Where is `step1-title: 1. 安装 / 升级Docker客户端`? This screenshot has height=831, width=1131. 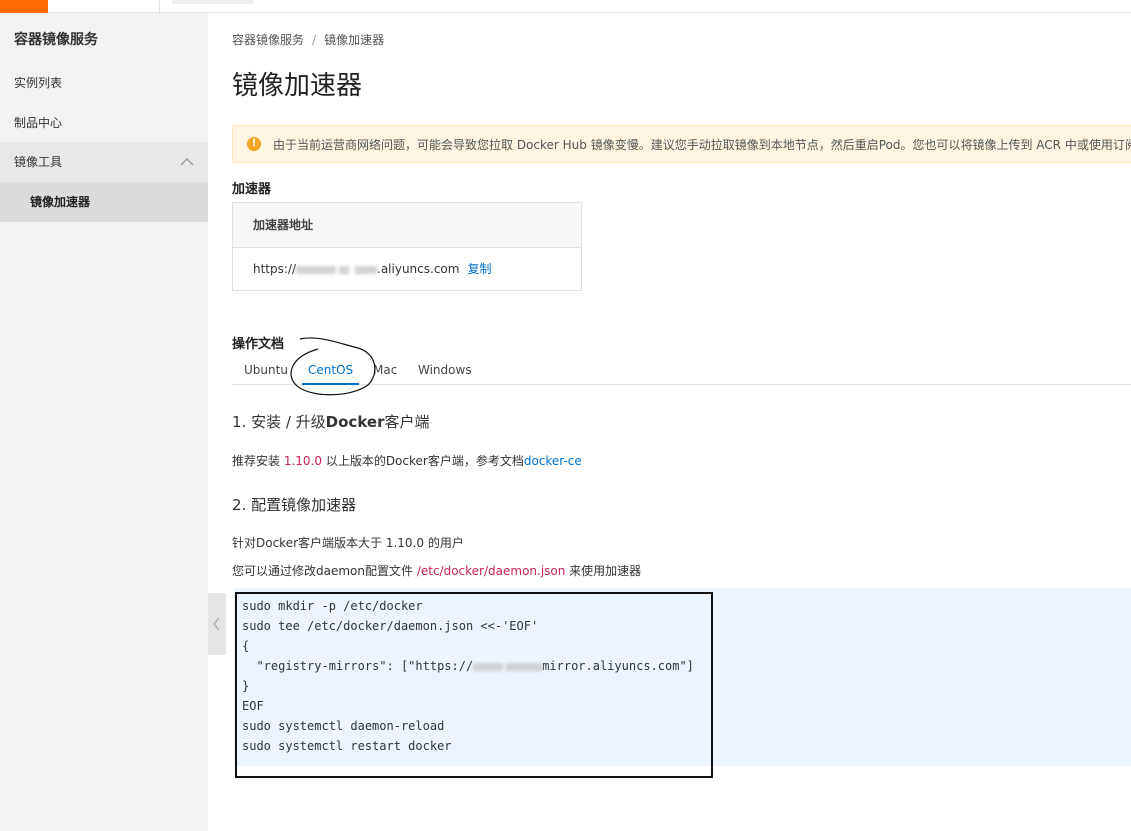
step1-title: 1. 安装 / 升级Docker客户端 is located at coordinates (330, 421).